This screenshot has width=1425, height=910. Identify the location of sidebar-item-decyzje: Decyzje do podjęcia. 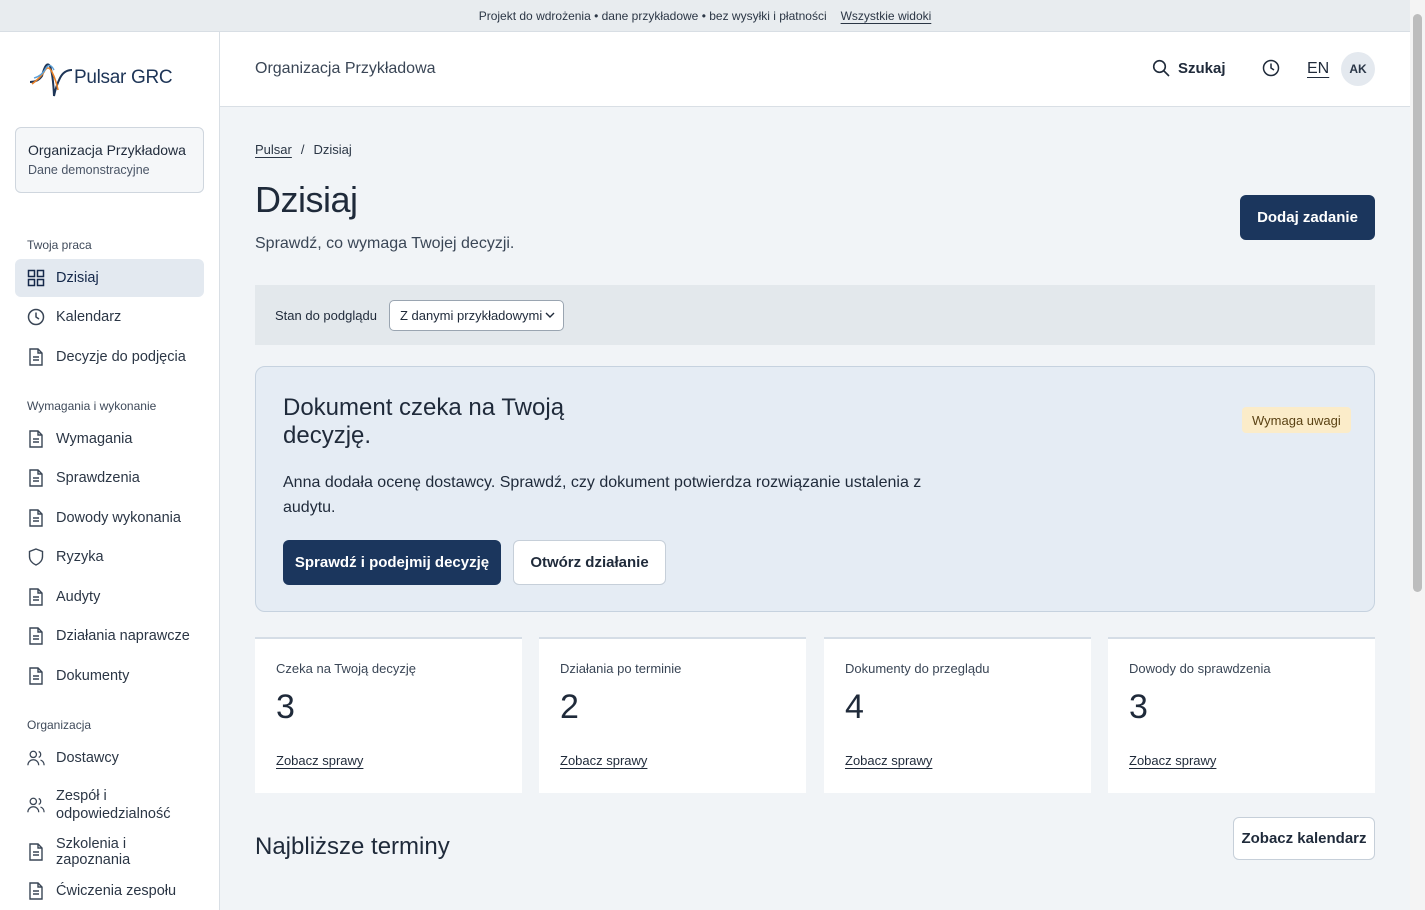
(109, 357).